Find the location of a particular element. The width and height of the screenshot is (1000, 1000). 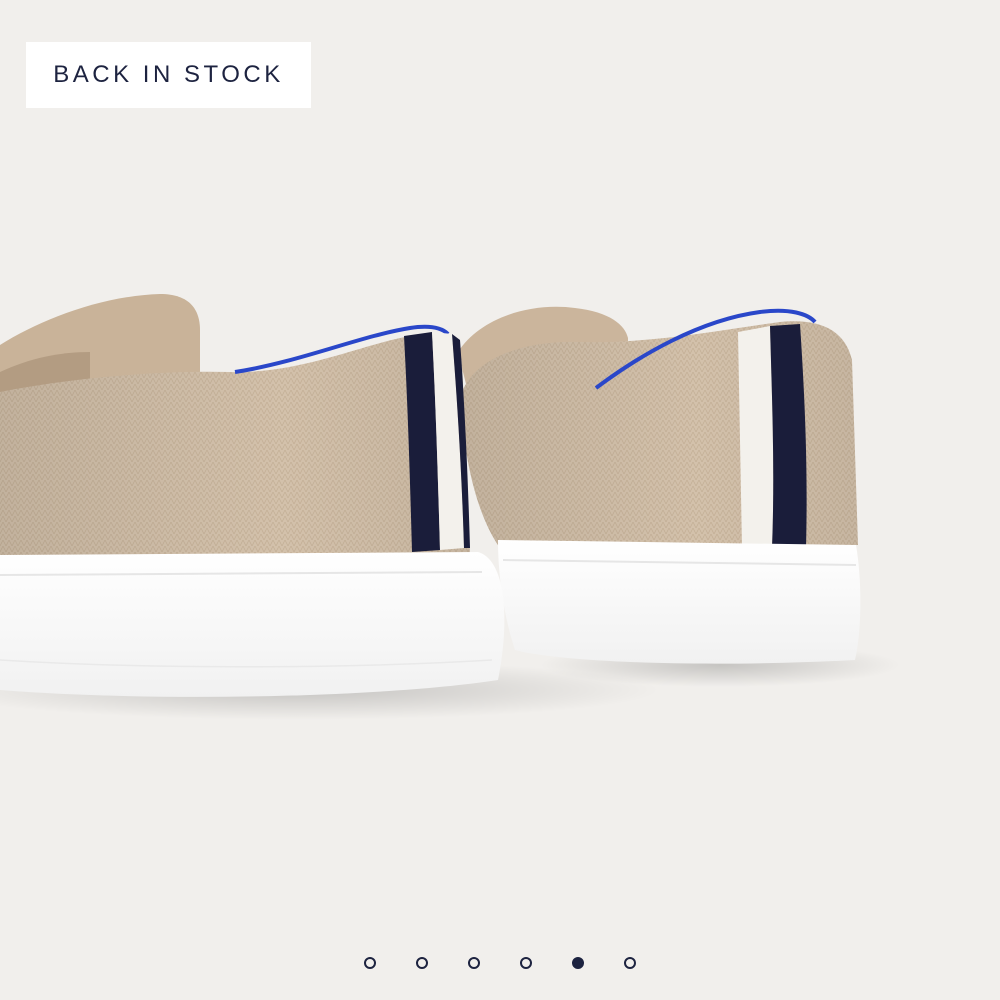

badge-label: BACK IN STOCK is located at coordinates (168, 74).